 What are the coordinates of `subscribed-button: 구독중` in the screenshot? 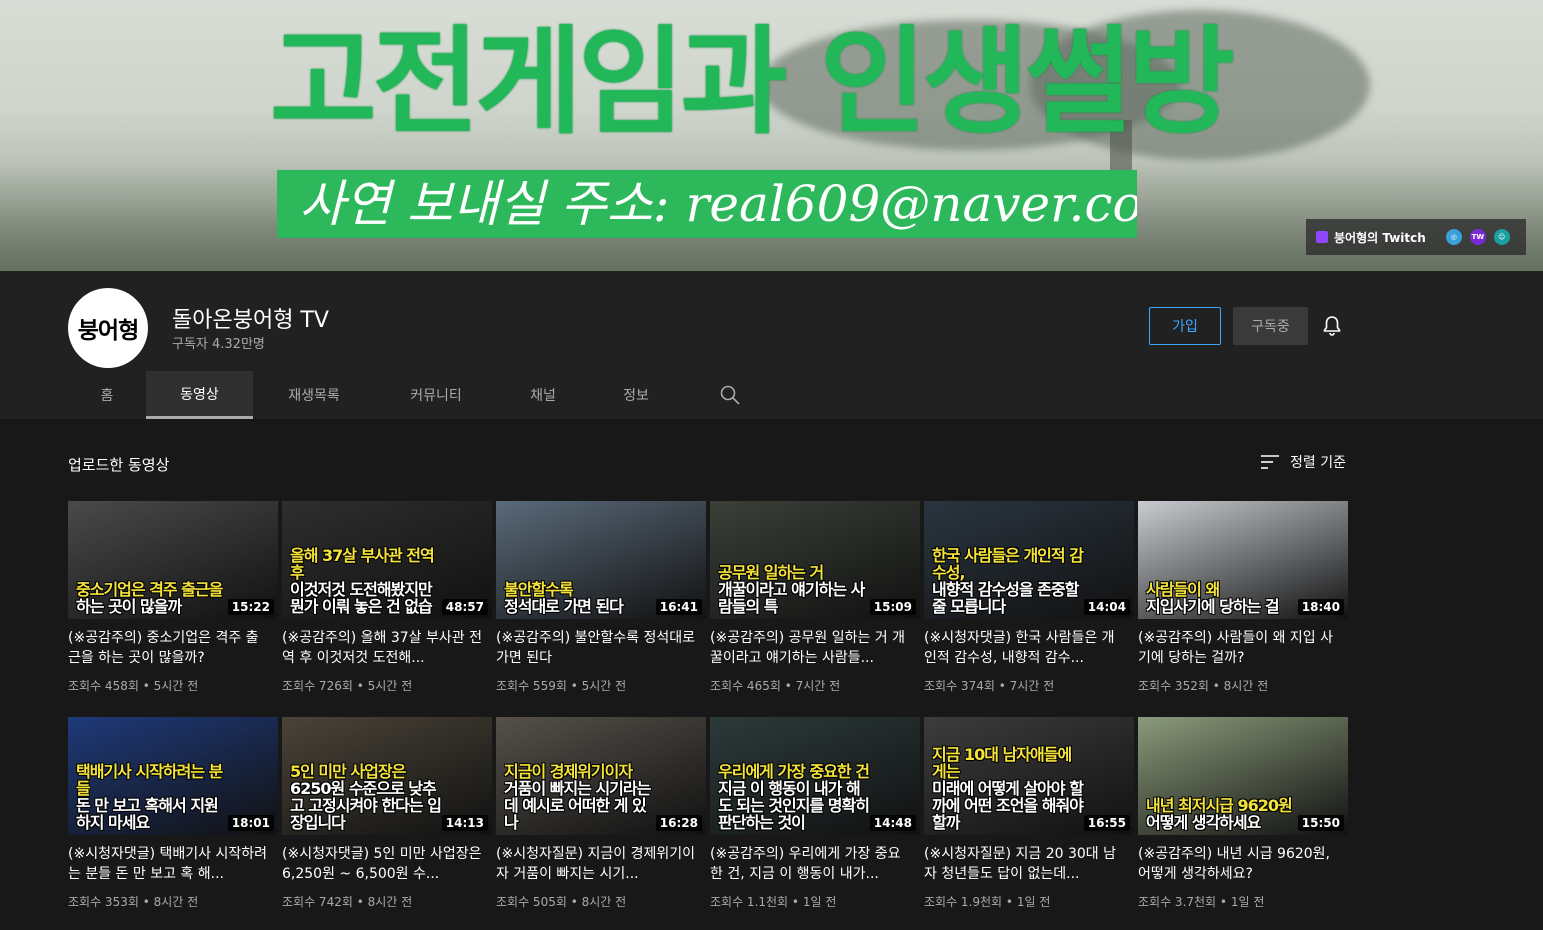 It's located at (1270, 326).